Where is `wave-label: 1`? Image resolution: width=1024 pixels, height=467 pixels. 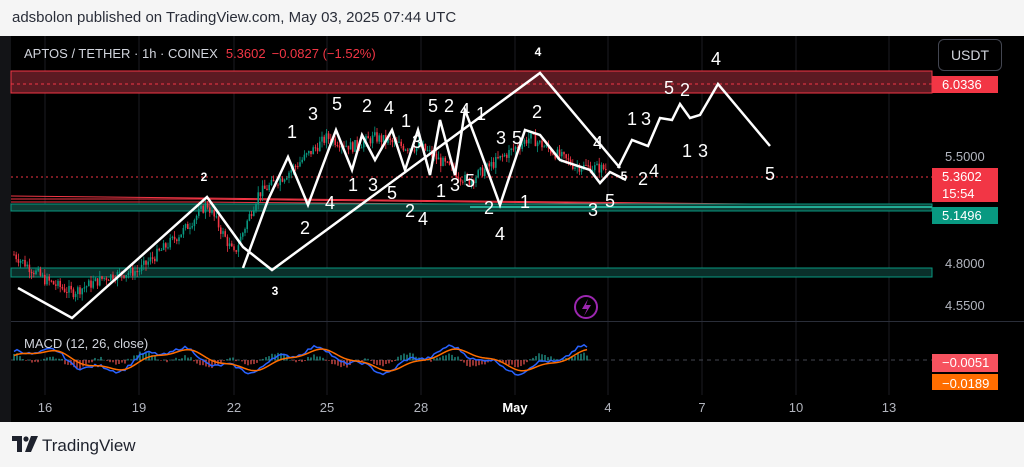 wave-label: 1 is located at coordinates (632, 119).